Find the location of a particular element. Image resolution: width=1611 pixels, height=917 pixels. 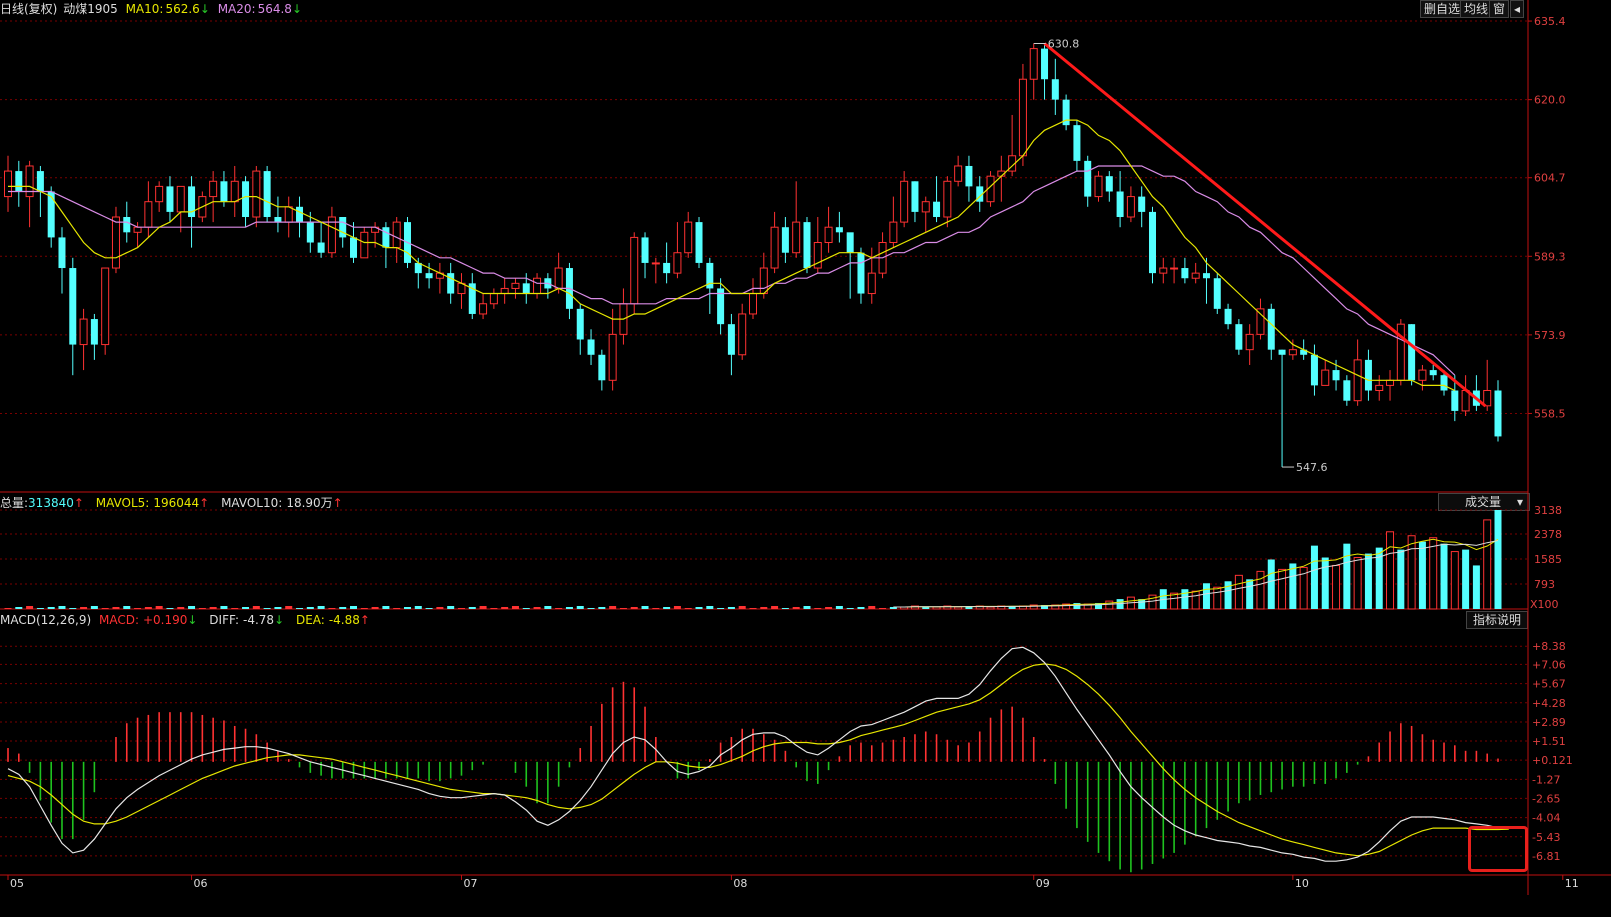

macd-tick-label: -4.04 is located at coordinates (1546, 818).